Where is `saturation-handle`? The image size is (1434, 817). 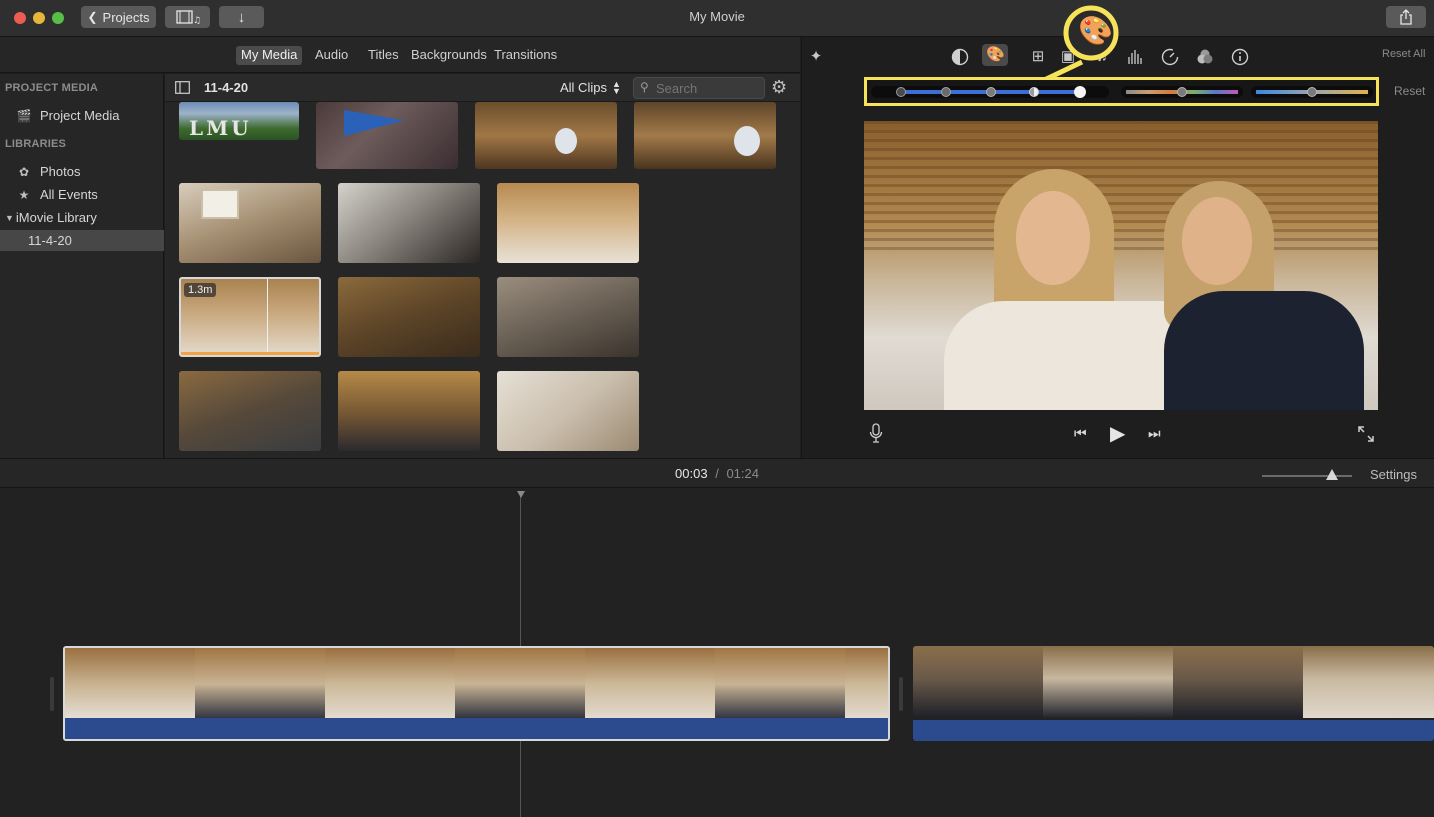 saturation-handle is located at coordinates (1182, 92).